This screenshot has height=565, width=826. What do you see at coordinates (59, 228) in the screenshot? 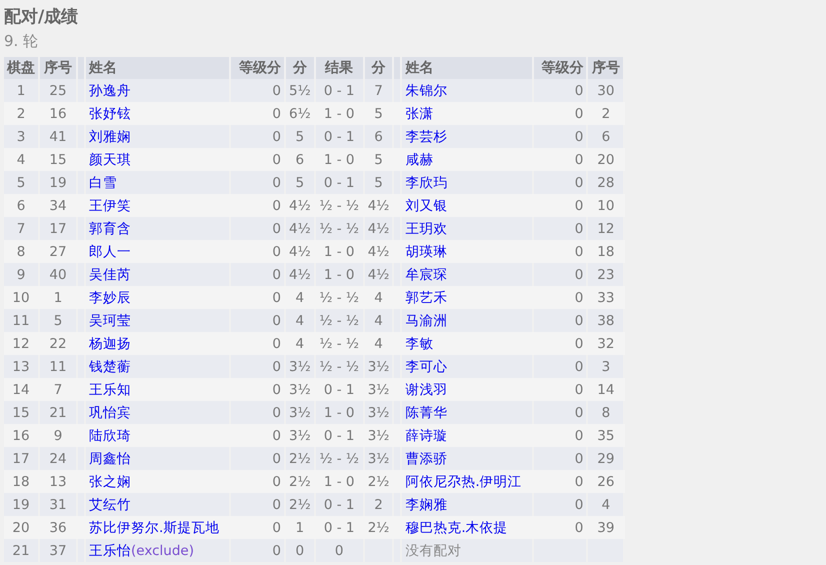
I see `player-number: 17` at bounding box center [59, 228].